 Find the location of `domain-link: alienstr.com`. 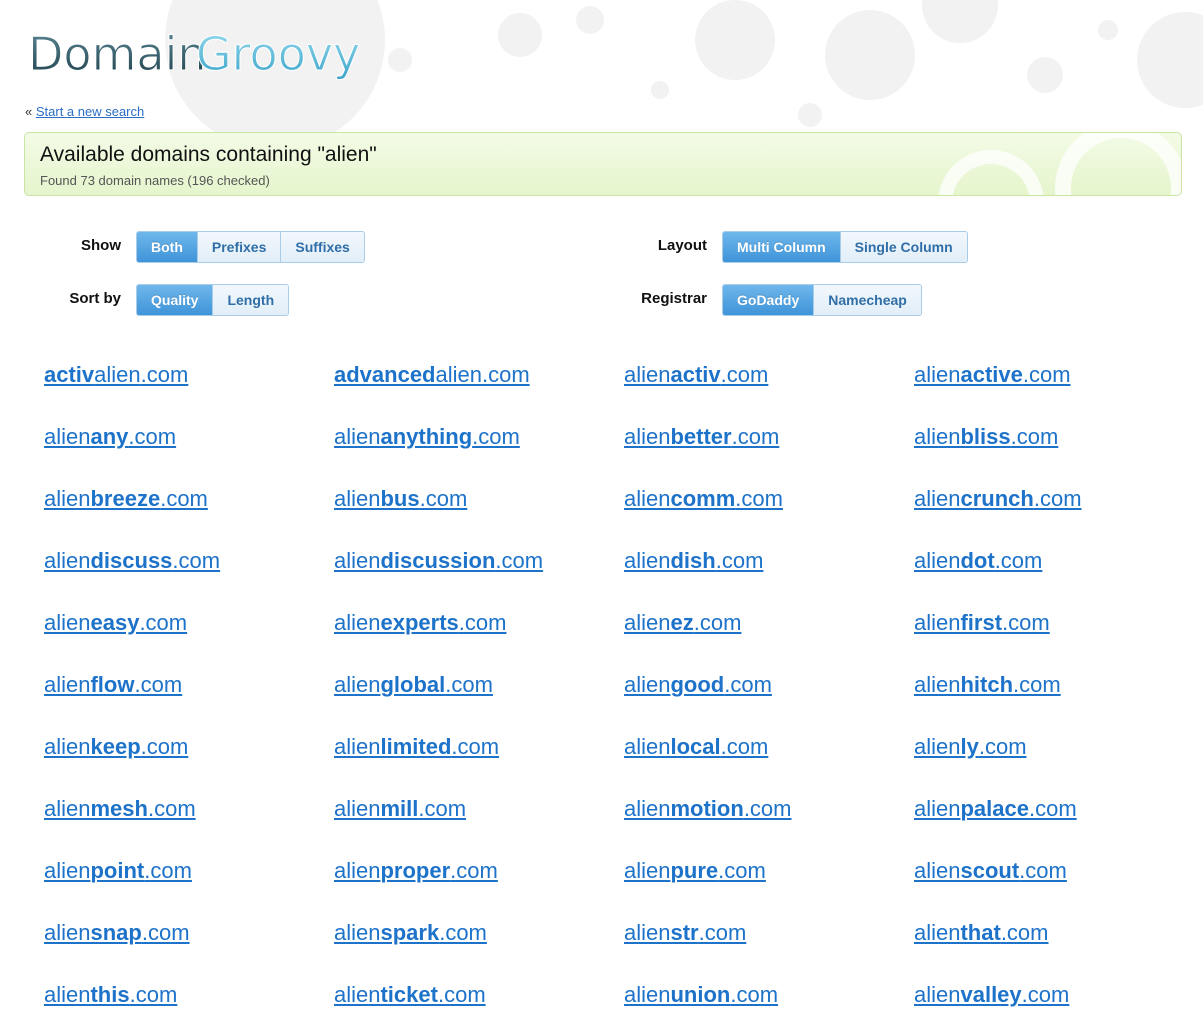

domain-link: alienstr.com is located at coordinates (685, 933).